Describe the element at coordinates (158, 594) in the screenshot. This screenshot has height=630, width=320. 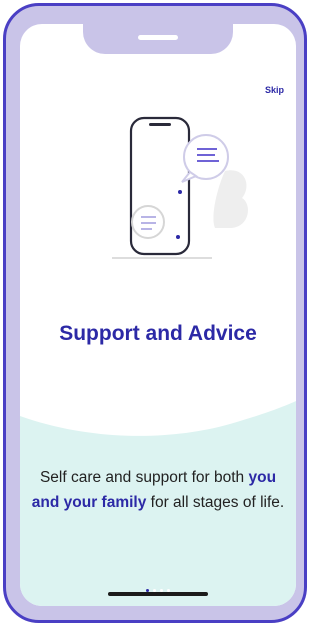
I see `home-indicator` at that location.